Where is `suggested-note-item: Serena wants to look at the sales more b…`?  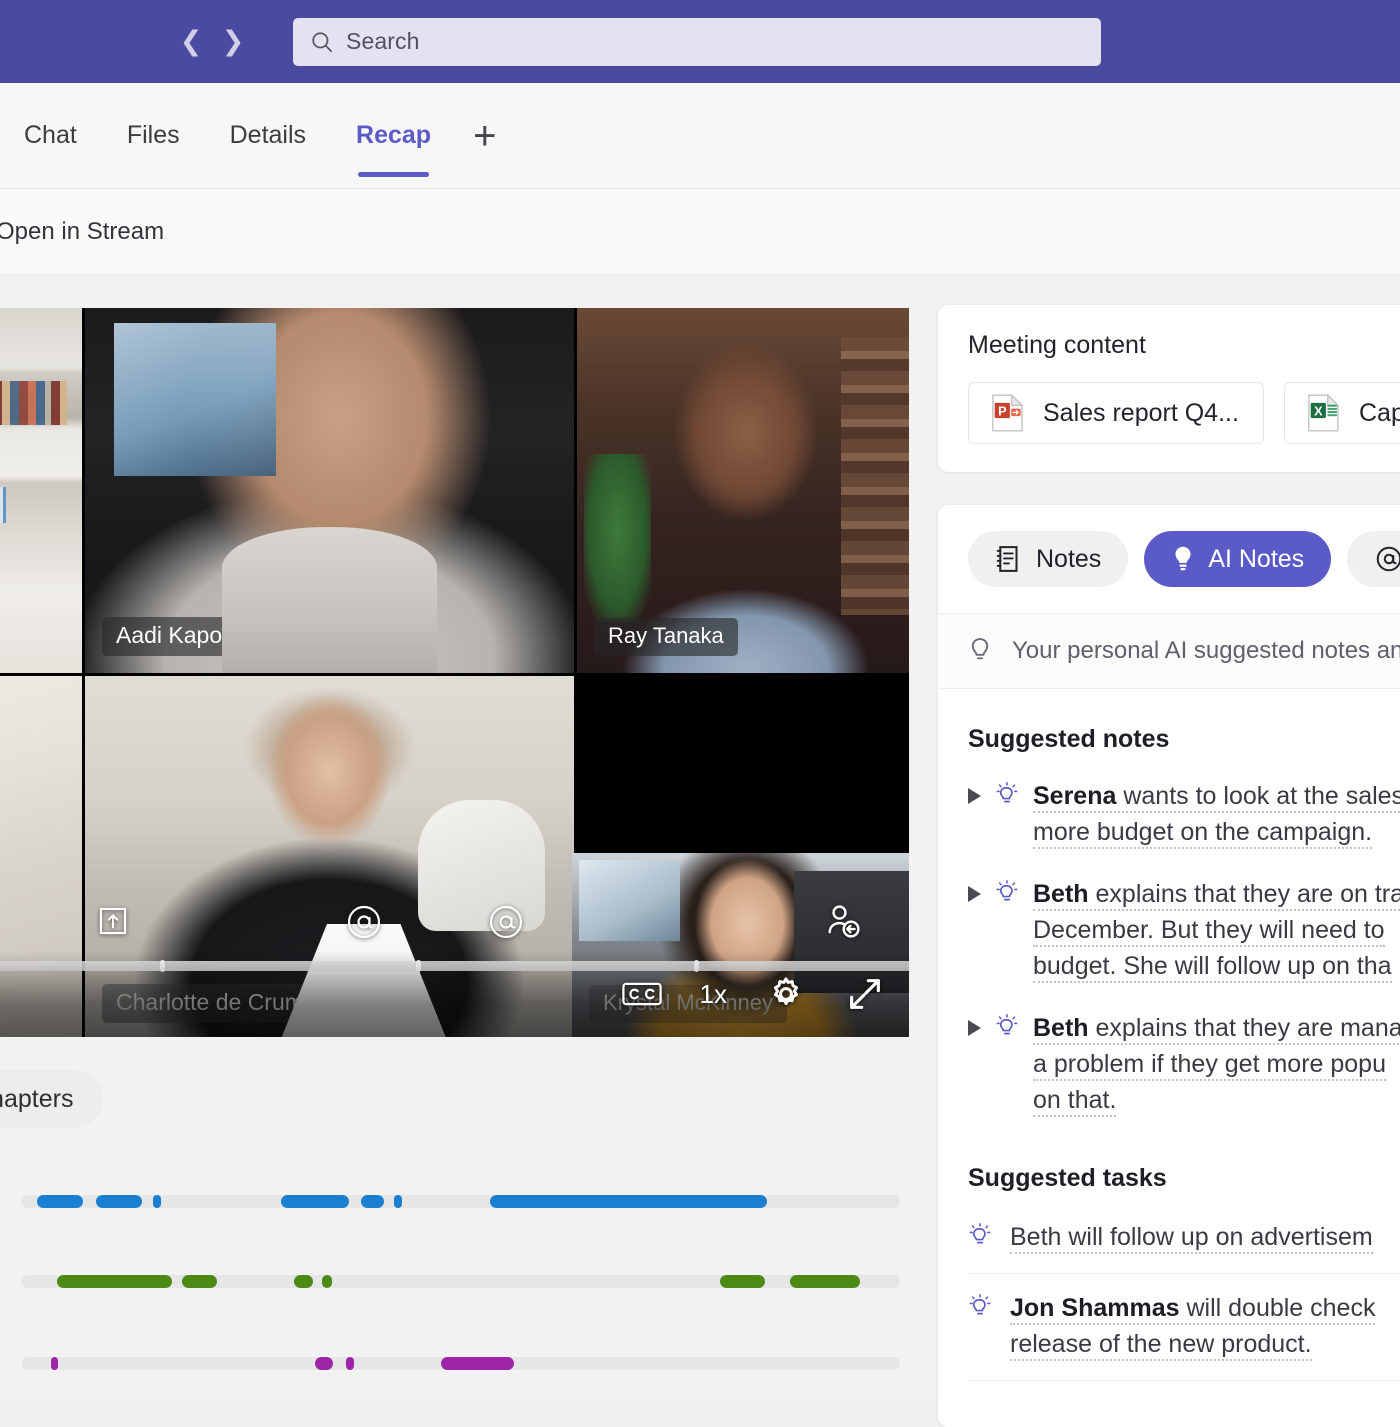 suggested-note-item: Serena wants to look at the sales more b… is located at coordinates (1184, 814).